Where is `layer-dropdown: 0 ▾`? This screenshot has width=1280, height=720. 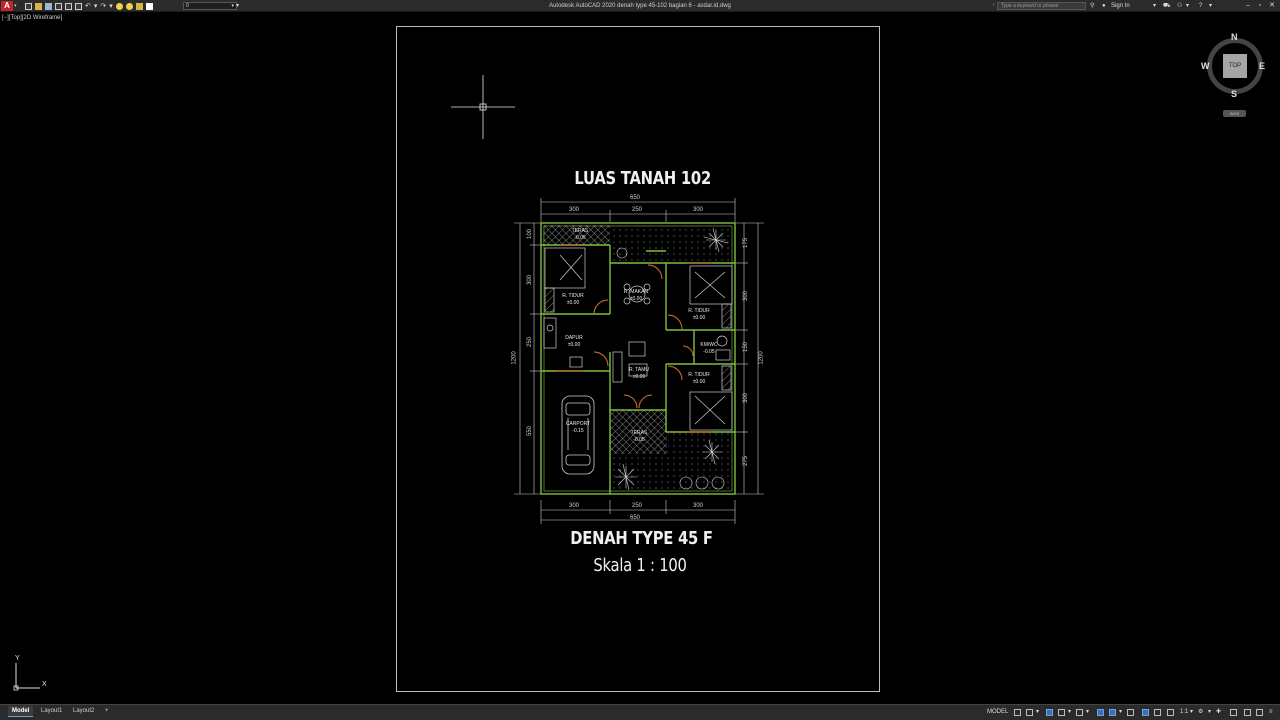 layer-dropdown: 0 ▾ is located at coordinates (210, 6).